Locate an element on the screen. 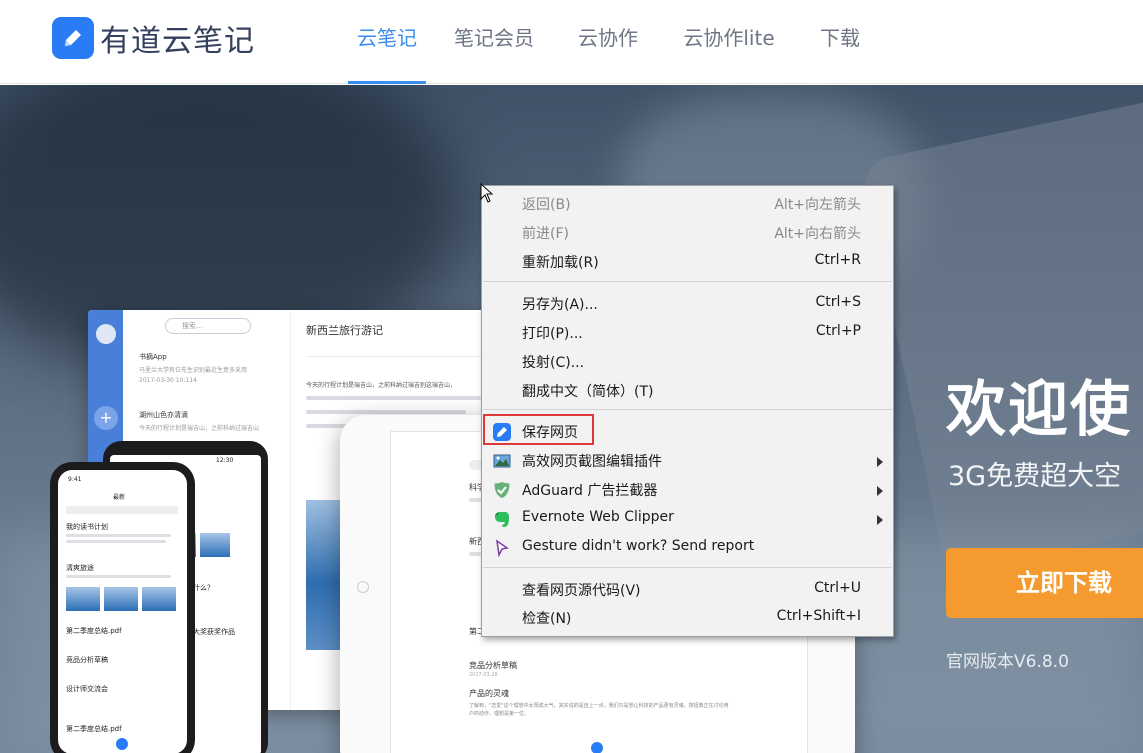 The image size is (1143, 753). note-date: 2017-03-30 10:114 is located at coordinates (168, 380).